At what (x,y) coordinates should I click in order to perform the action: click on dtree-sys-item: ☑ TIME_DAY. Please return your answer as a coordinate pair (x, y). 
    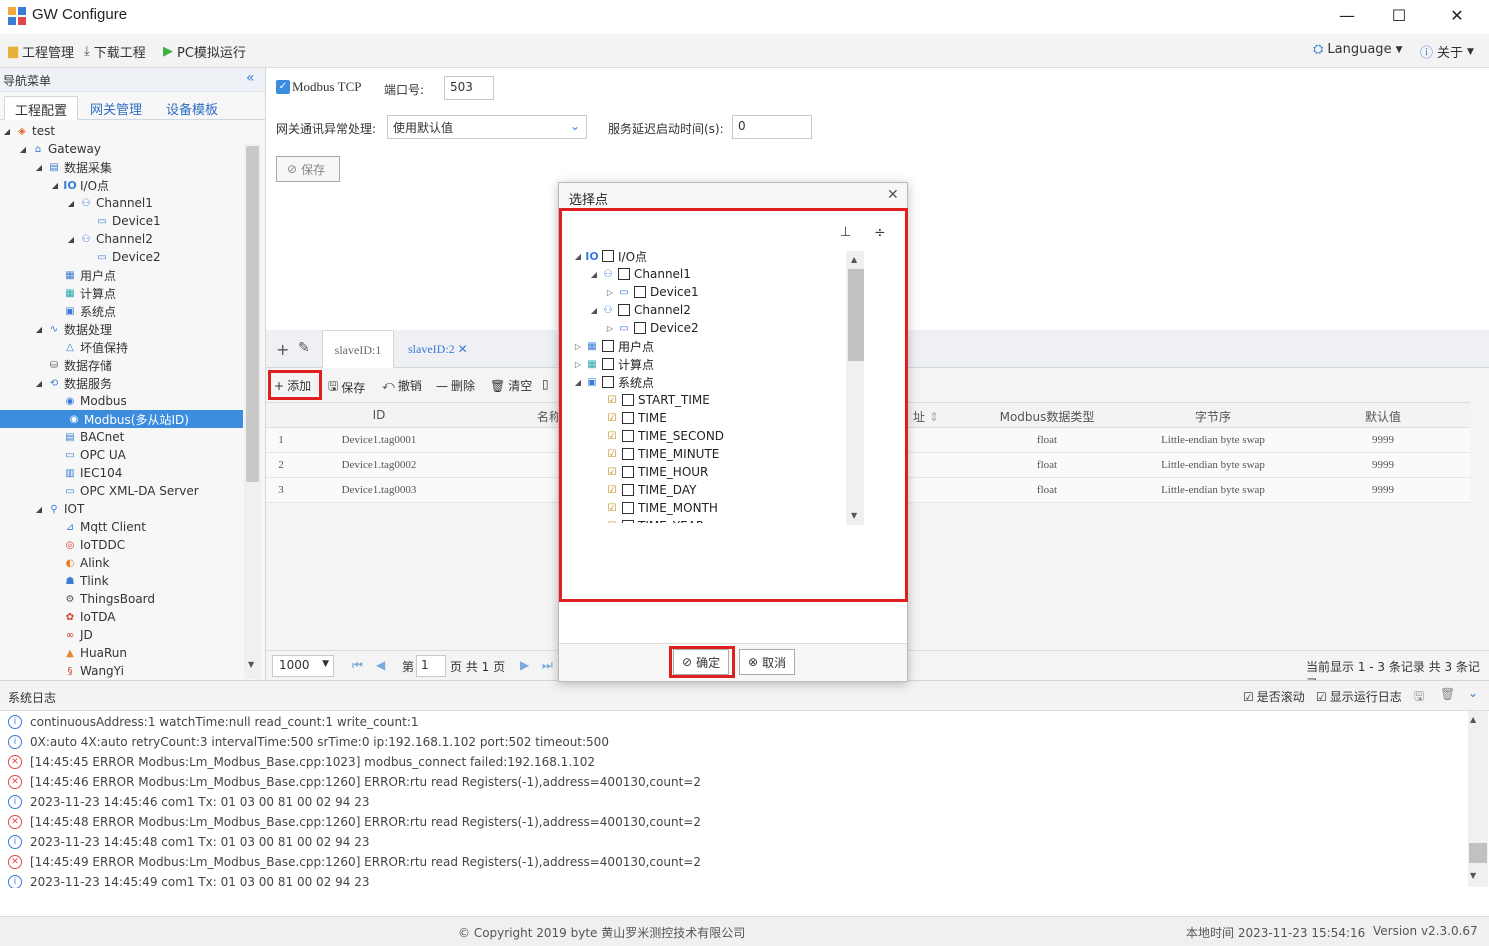
    Looking at the image, I should click on (650, 490).